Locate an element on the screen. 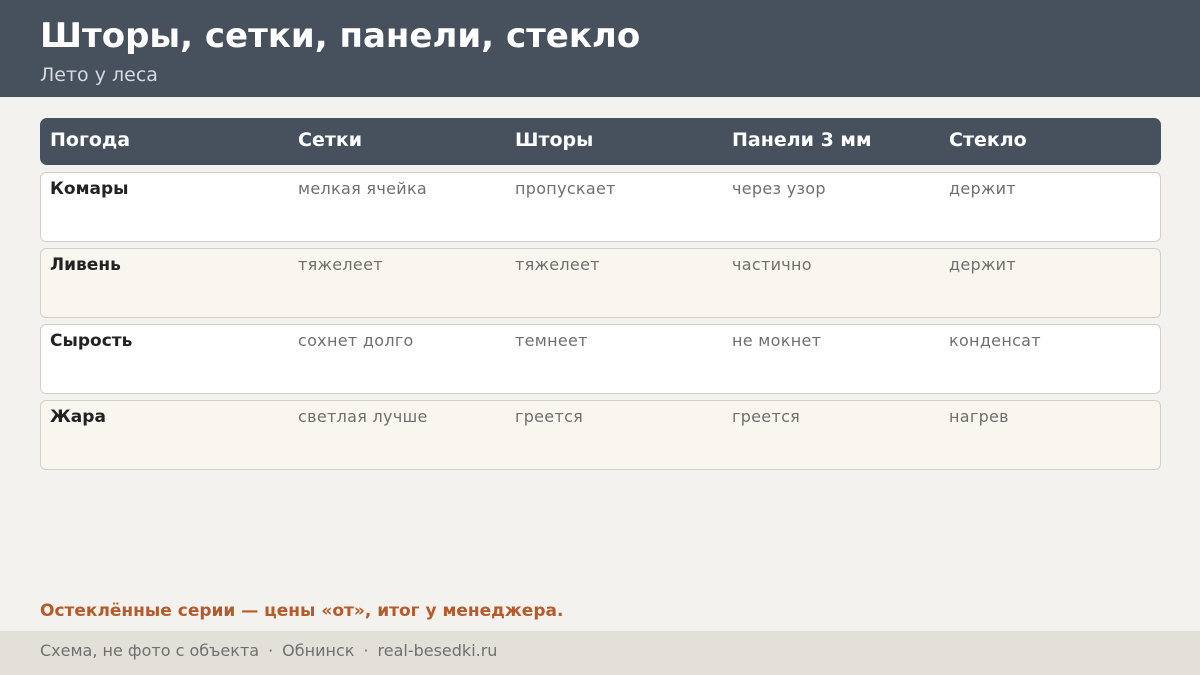 The width and height of the screenshot is (1200, 675). header: Шторы, сетки, панели, стекло Лето у леса is located at coordinates (600, 48).